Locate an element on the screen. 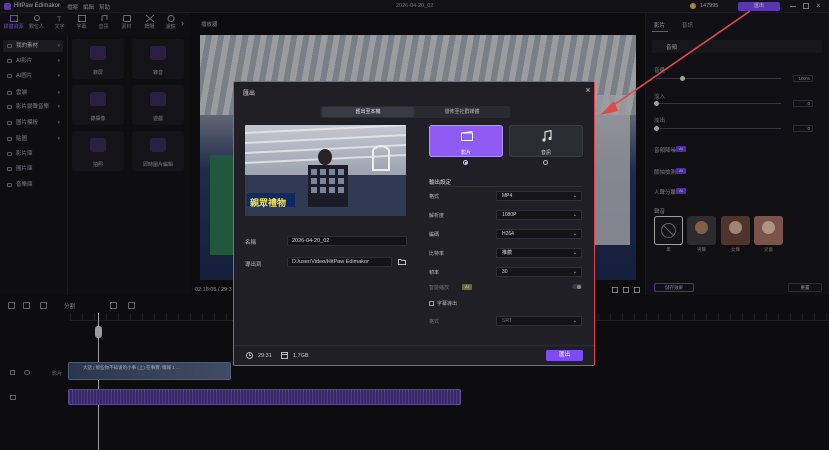  format-audio-radio is located at coordinates (545, 162).